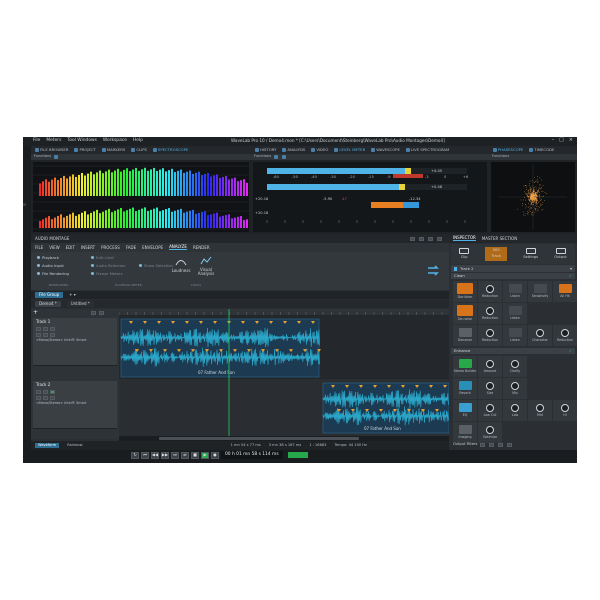  I want to click on file-group-tab: File Group, so click(49, 295).